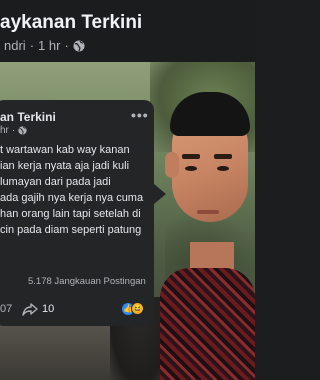 Image resolution: width=320 pixels, height=380 pixels. What do you see at coordinates (55, 182) in the screenshot?
I see `post-text-line: lumayan dari pada jadi` at bounding box center [55, 182].